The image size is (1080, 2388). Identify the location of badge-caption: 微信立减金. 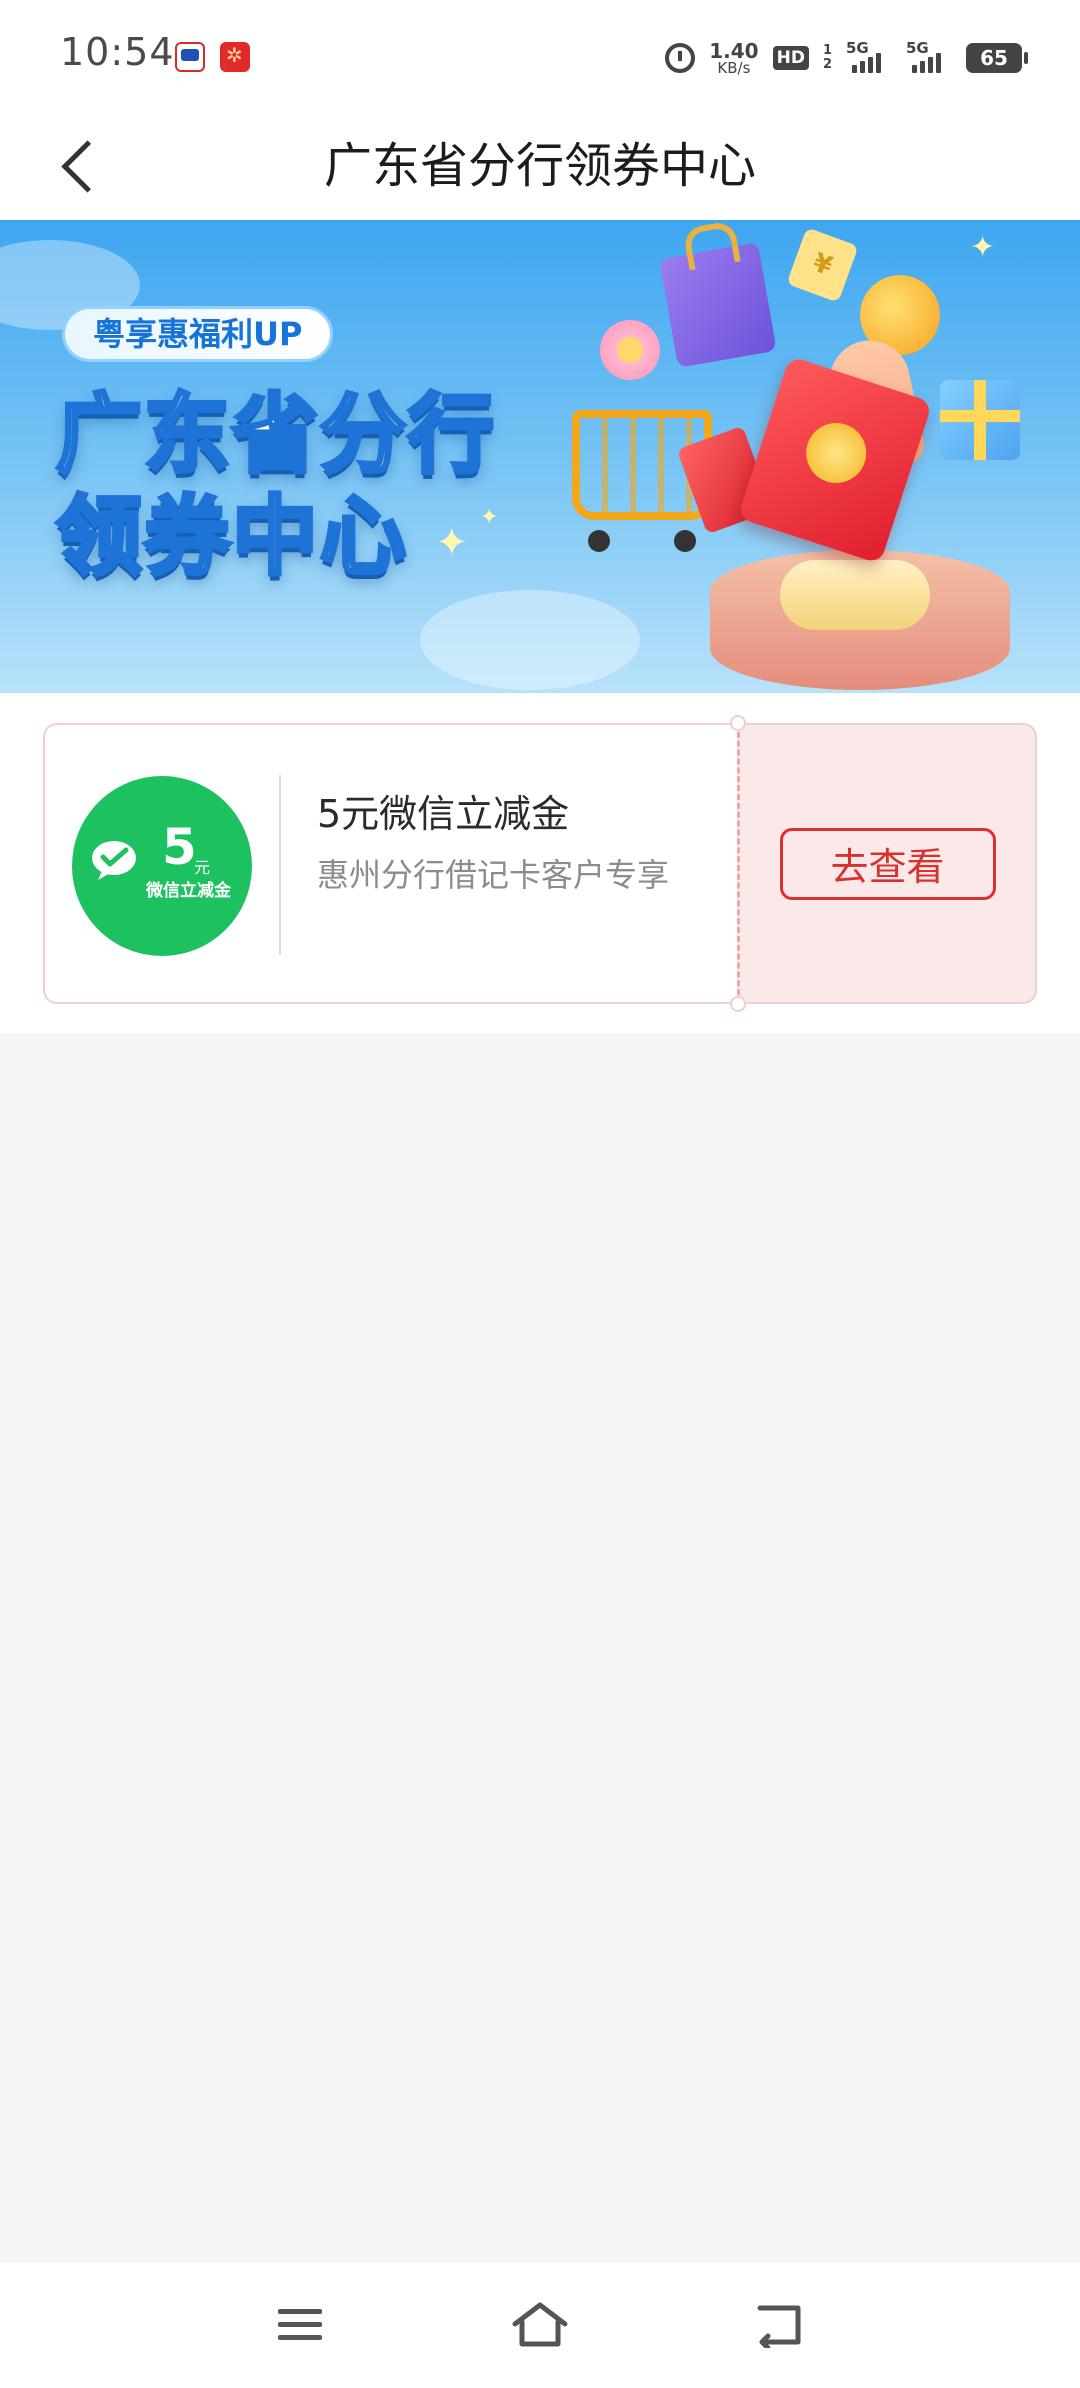
(188, 891).